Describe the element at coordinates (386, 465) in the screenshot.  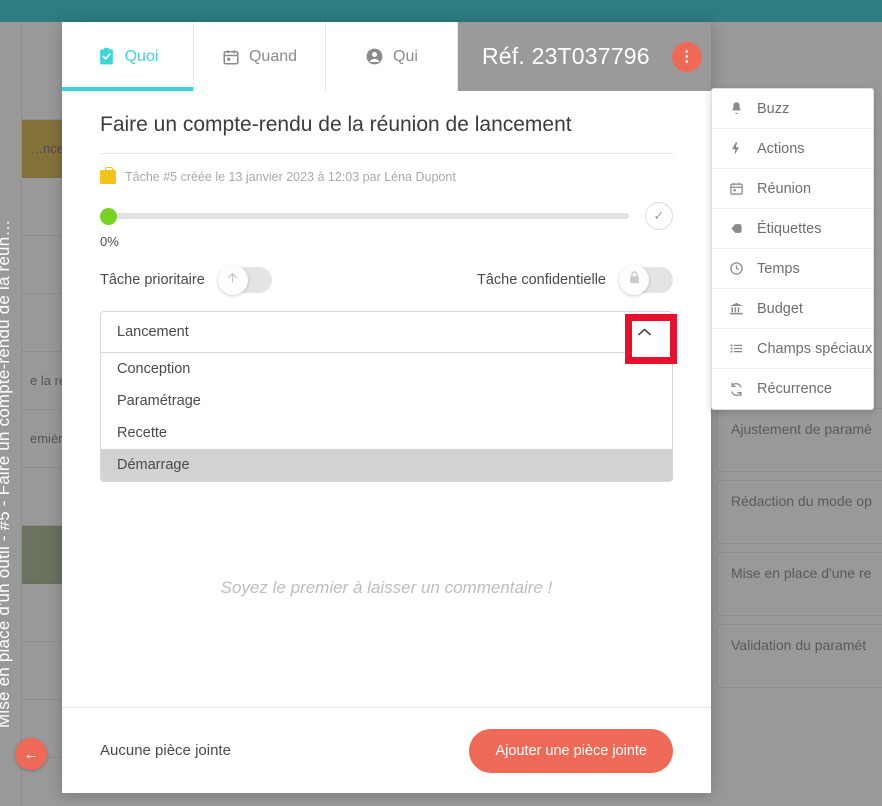
I see `phase-option-d-marrage: Démarrage` at that location.